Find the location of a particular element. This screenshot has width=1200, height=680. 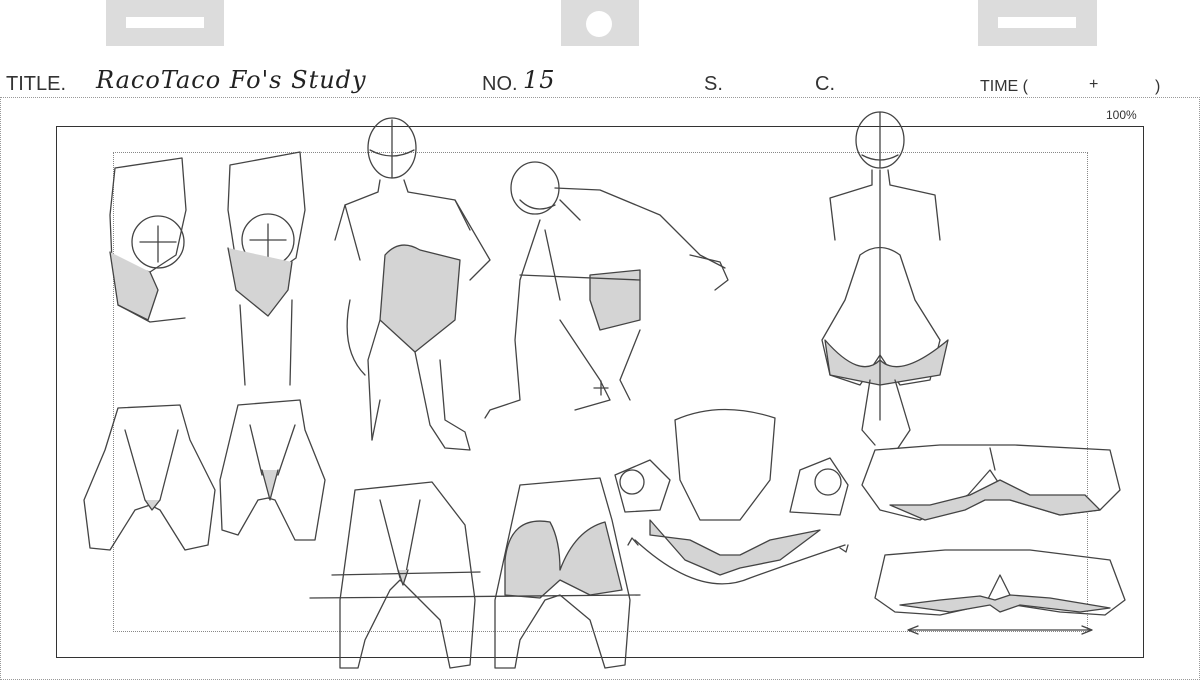

legs-front-sketch is located at coordinates (406, 575).